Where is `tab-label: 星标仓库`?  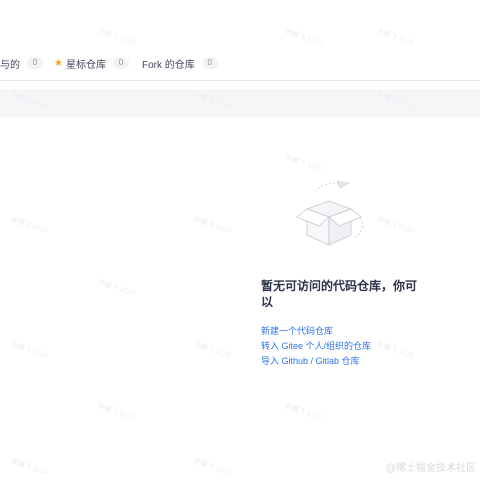
tab-label: 星标仓库 is located at coordinates (85, 65).